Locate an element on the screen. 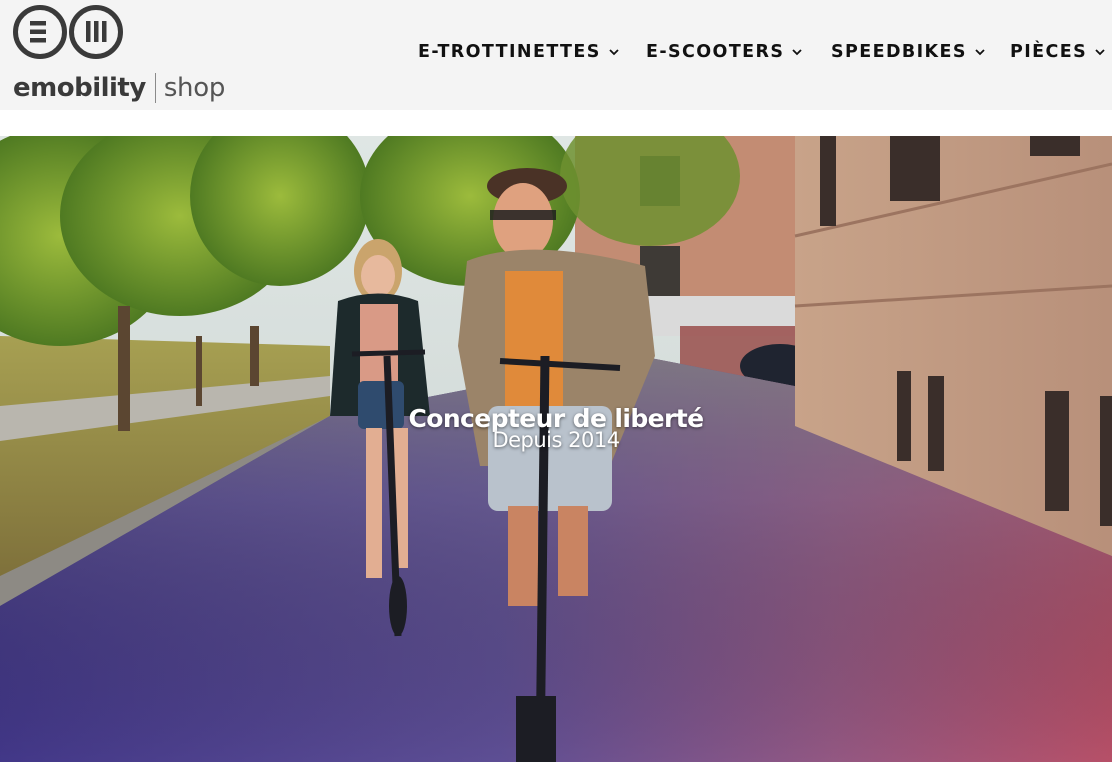  nav-item-label: E-SCOOTERS is located at coordinates (715, 52).